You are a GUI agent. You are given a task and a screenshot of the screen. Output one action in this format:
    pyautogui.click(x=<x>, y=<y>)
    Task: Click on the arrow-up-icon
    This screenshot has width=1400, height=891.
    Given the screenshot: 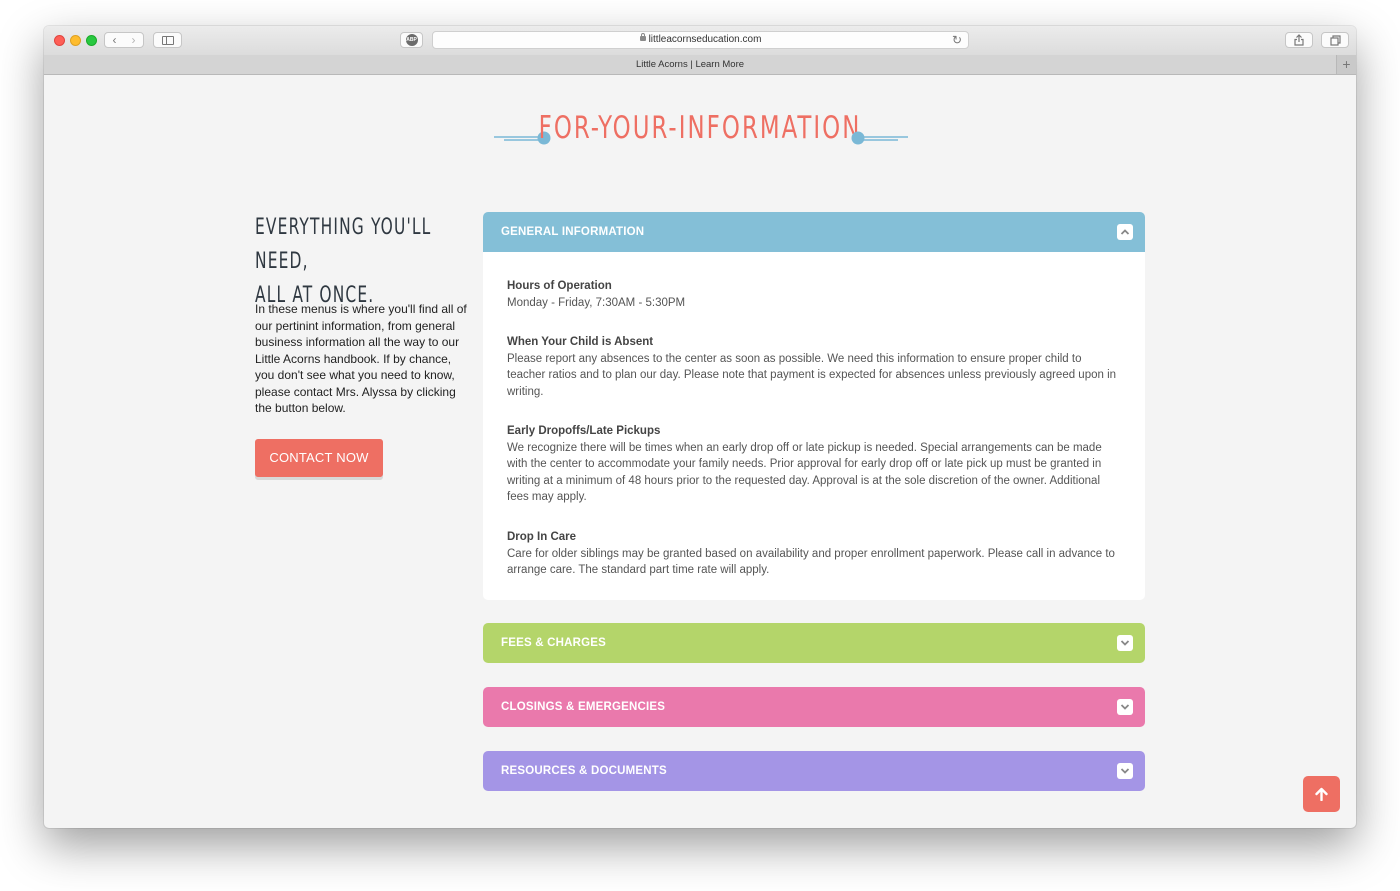 What is the action you would take?
    pyautogui.click(x=1321, y=794)
    